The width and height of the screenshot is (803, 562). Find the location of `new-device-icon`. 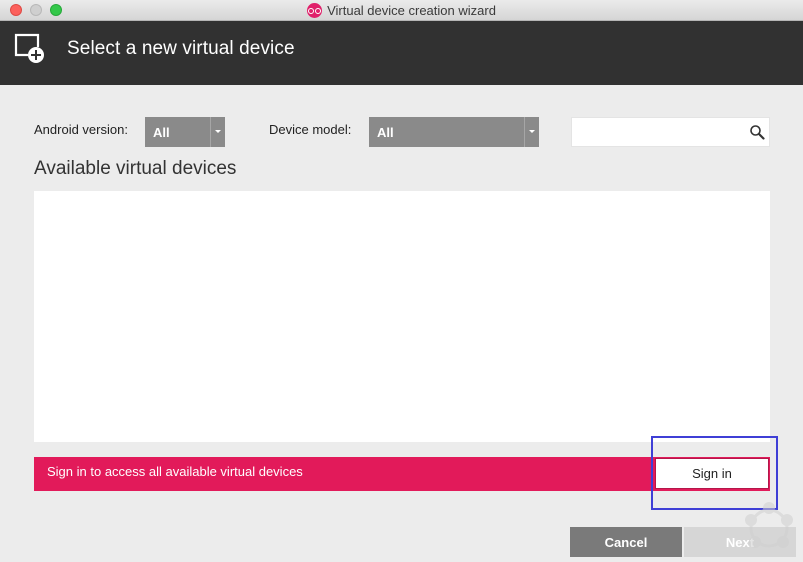

new-device-icon is located at coordinates (29, 48).